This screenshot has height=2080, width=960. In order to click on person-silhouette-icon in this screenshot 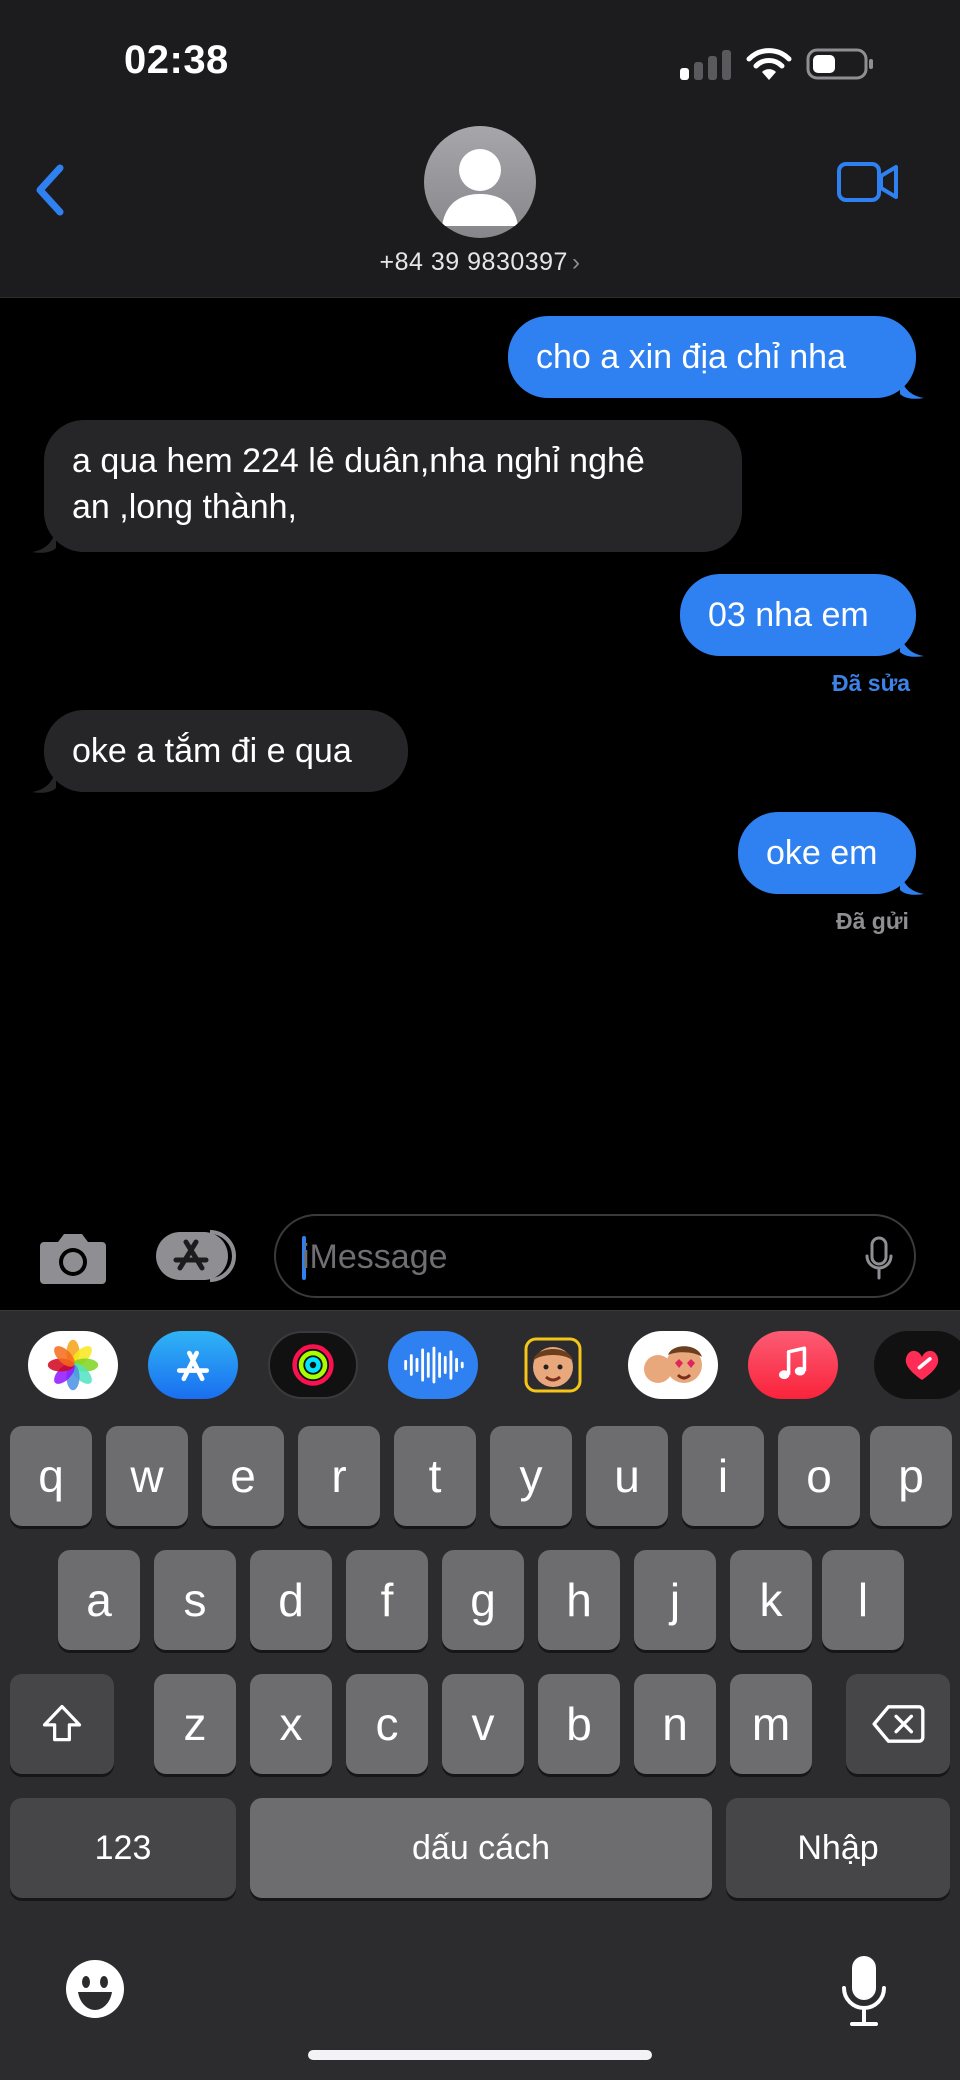, I will do `click(480, 187)`.